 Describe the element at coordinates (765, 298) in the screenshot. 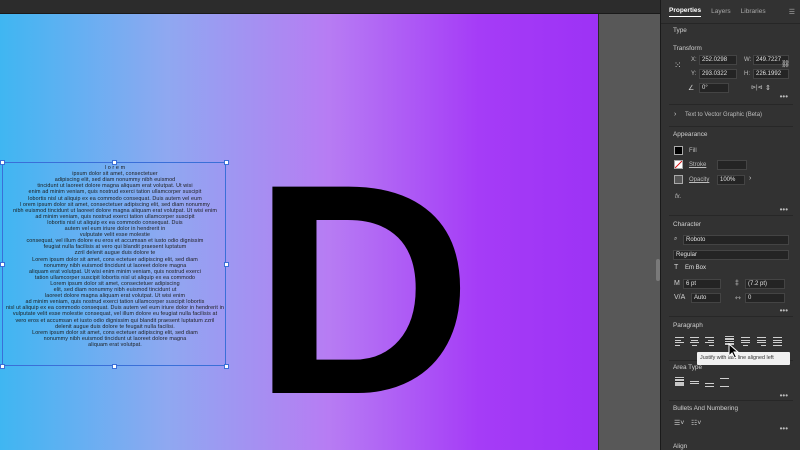

I see `tracking-field: 0` at that location.